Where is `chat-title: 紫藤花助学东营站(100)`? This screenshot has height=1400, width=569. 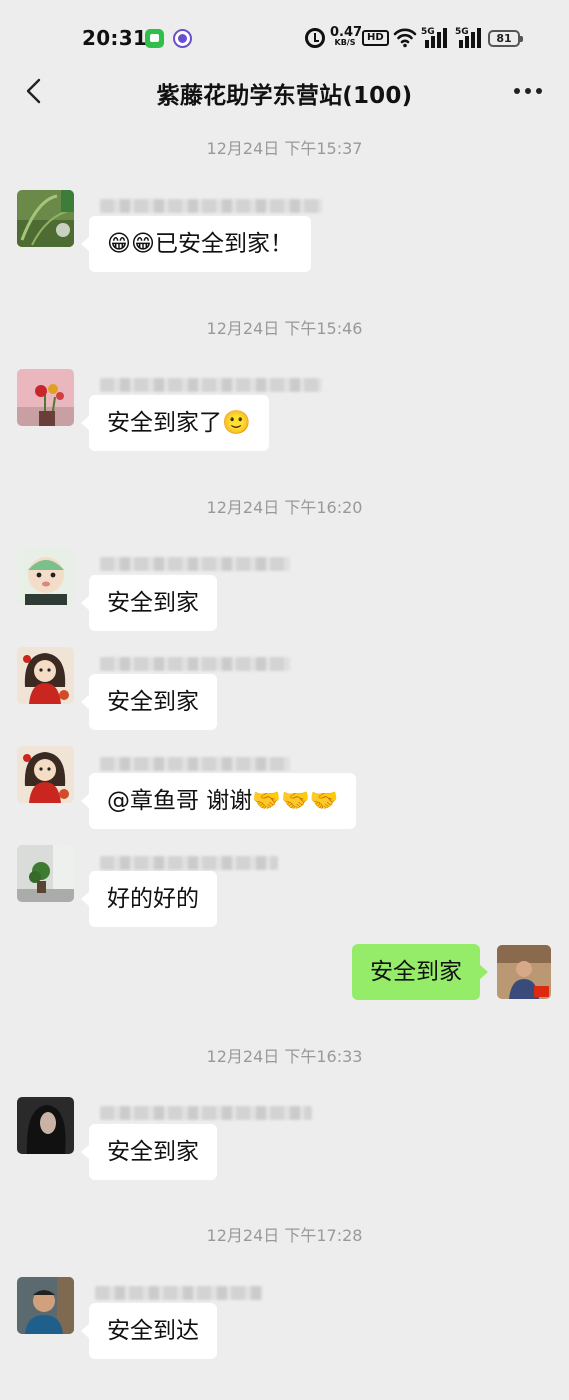
chat-title: 紫藤花助学东营站(100) is located at coordinates (284, 96).